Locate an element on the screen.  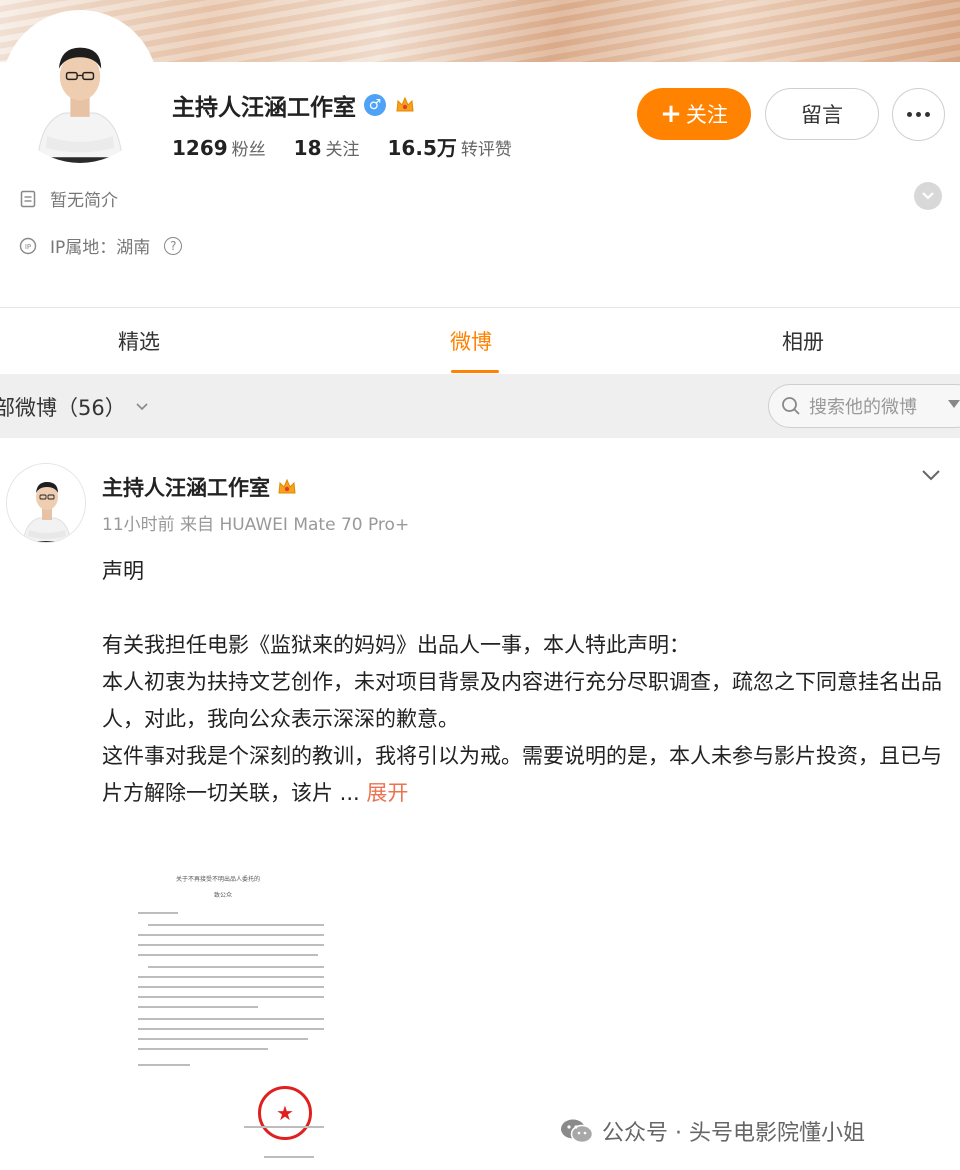
document-icon is located at coordinates (28, 199).